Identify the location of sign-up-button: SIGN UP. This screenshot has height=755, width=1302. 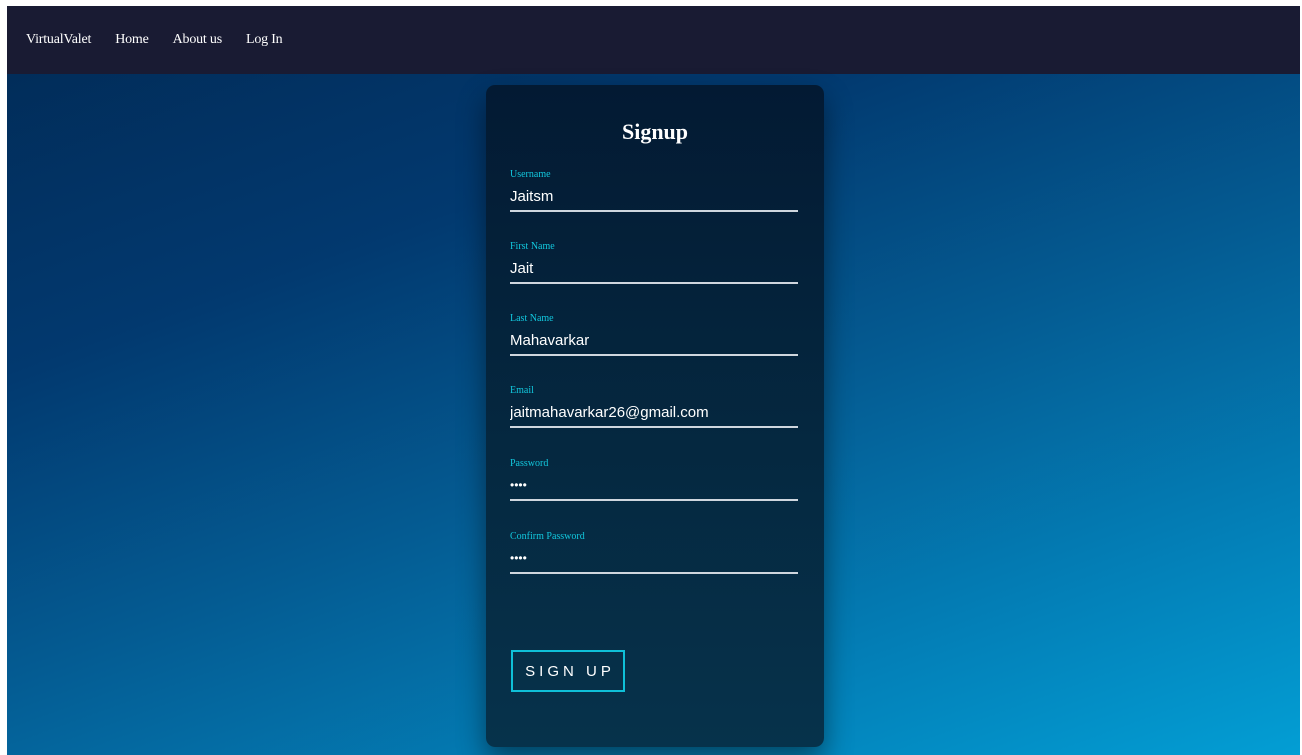
(568, 671).